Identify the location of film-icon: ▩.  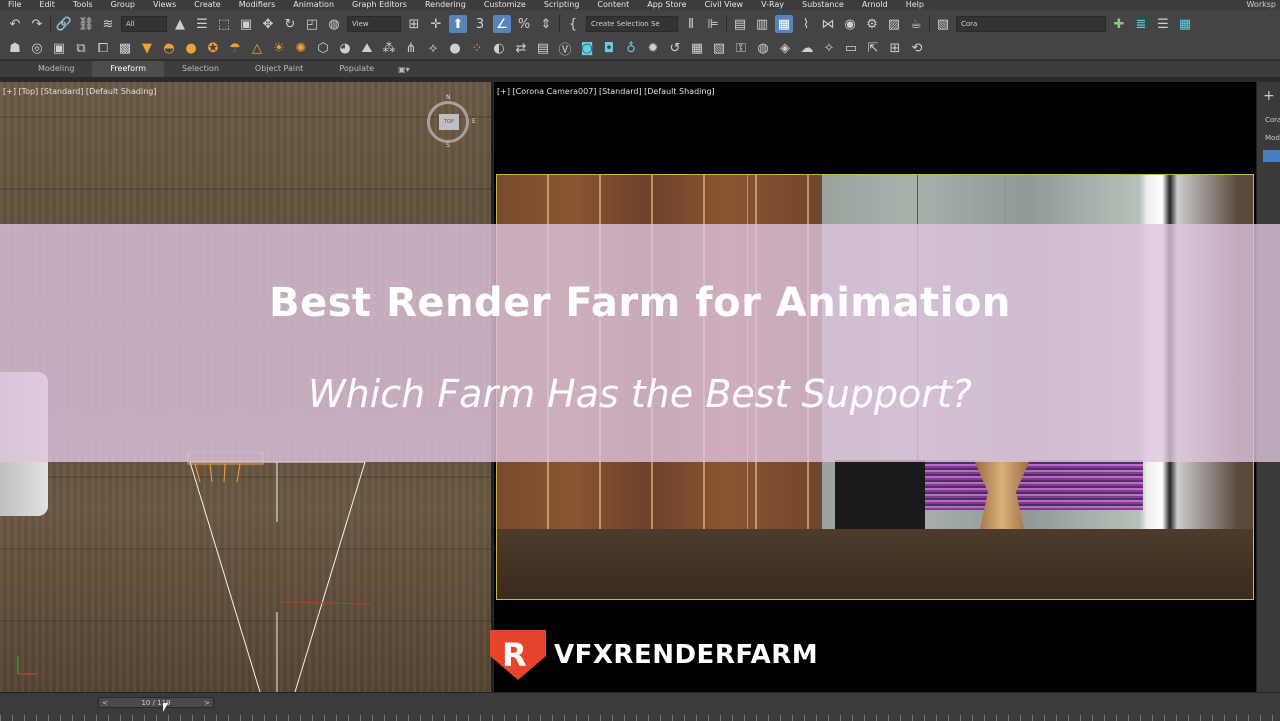
(125, 49).